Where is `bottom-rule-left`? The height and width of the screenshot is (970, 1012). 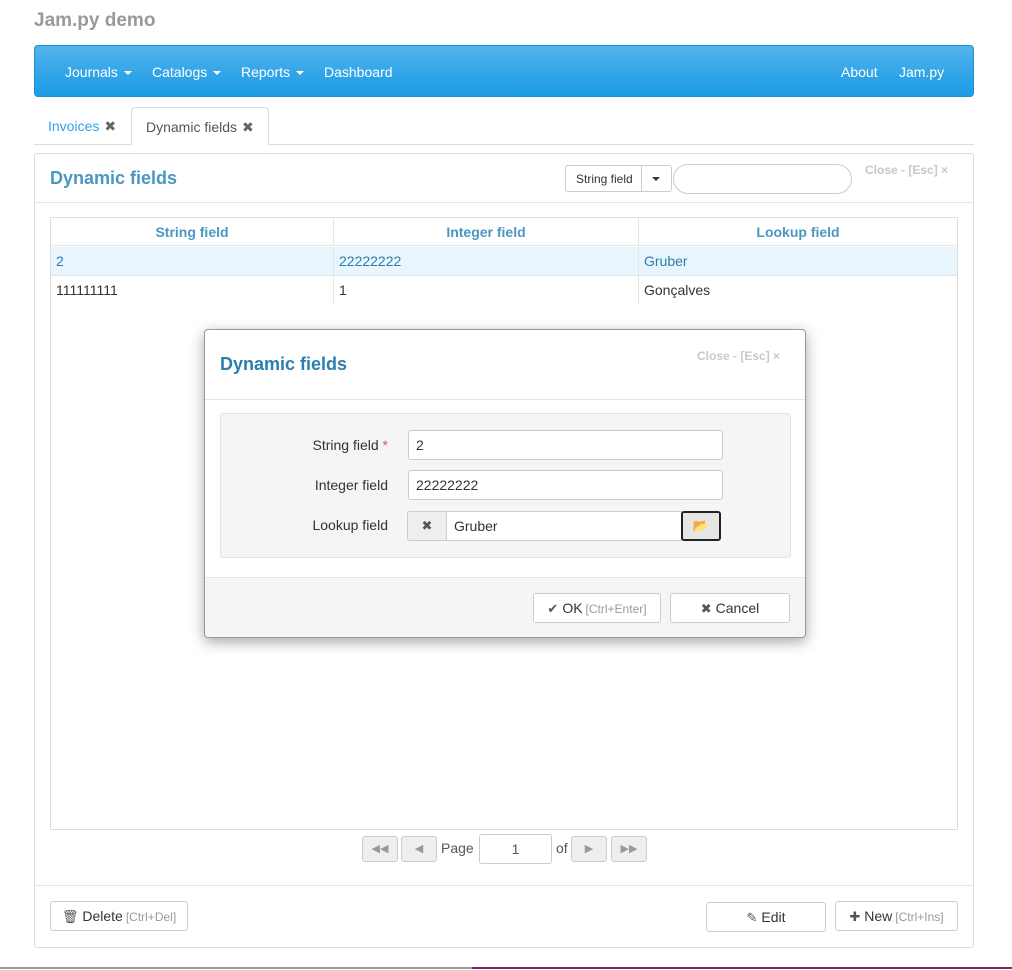 bottom-rule-left is located at coordinates (236, 968).